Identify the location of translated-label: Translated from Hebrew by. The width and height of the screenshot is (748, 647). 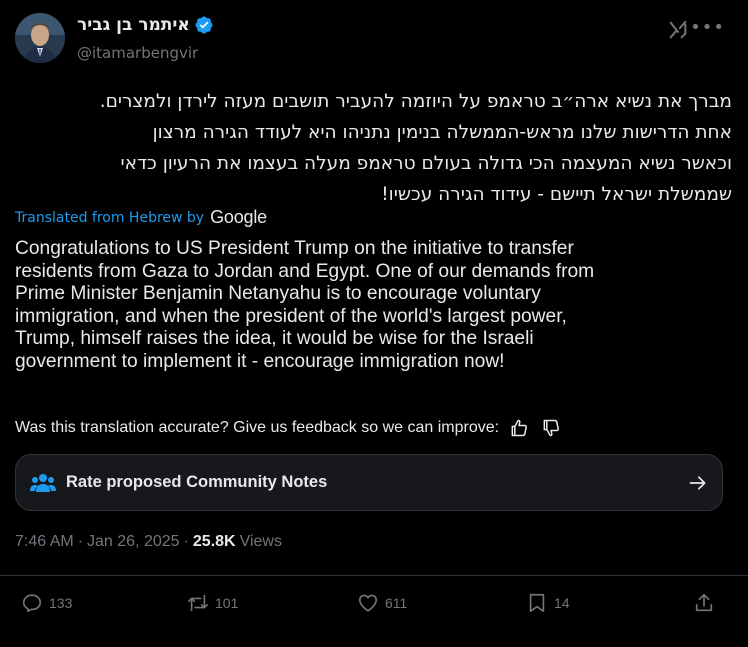
(110, 217).